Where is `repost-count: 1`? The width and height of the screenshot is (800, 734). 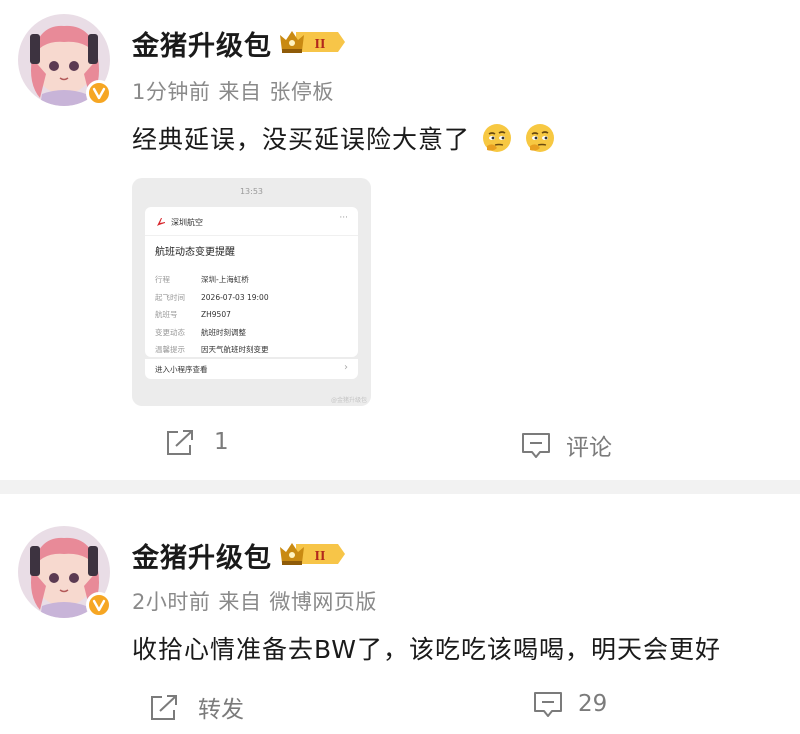
repost-count: 1 is located at coordinates (221, 442).